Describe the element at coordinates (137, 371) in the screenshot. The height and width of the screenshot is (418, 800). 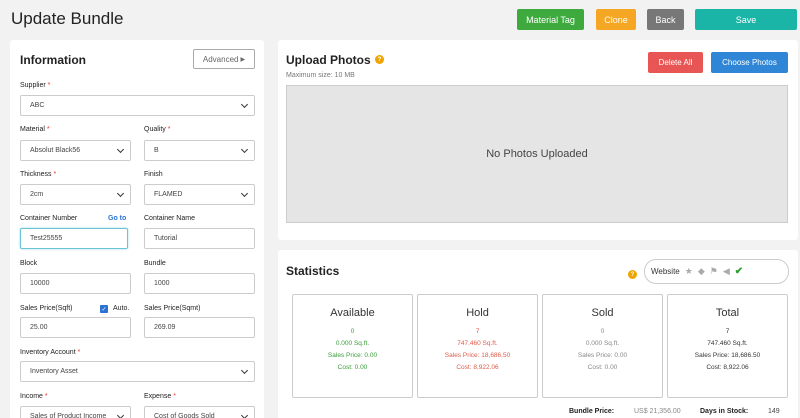
I see `inventory-account-select: Inventory Asset` at that location.